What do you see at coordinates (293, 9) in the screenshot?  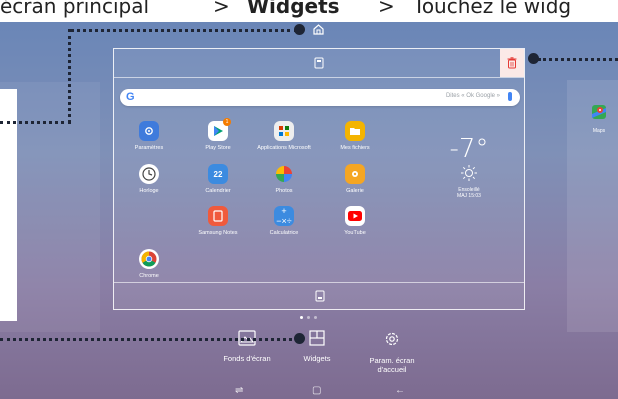 I see `caption-bold-widgets: Widgets` at bounding box center [293, 9].